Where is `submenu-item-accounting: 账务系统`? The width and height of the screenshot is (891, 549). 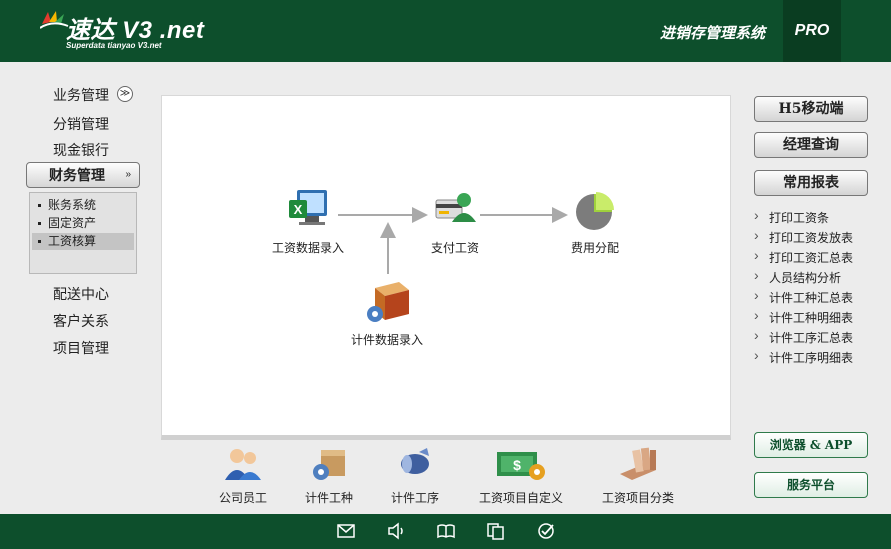
submenu-item-accounting: 账务系统 is located at coordinates (83, 205).